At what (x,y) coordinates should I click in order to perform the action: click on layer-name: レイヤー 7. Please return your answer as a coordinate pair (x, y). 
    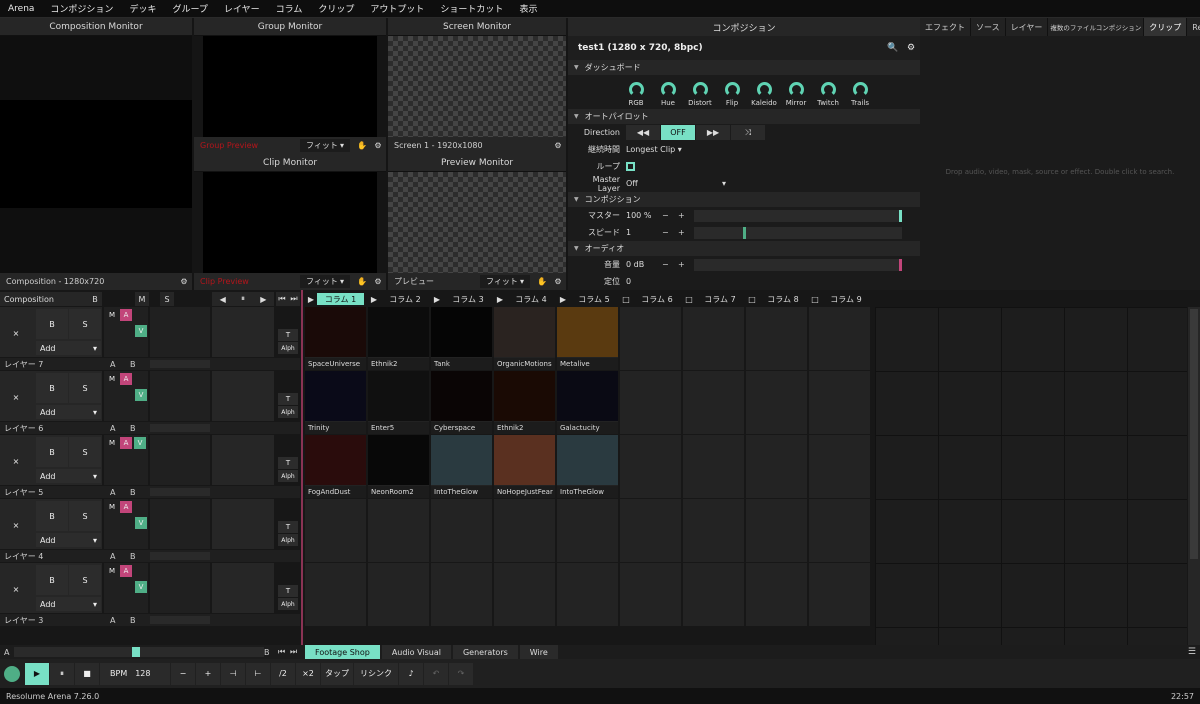
    Looking at the image, I should click on (55, 364).